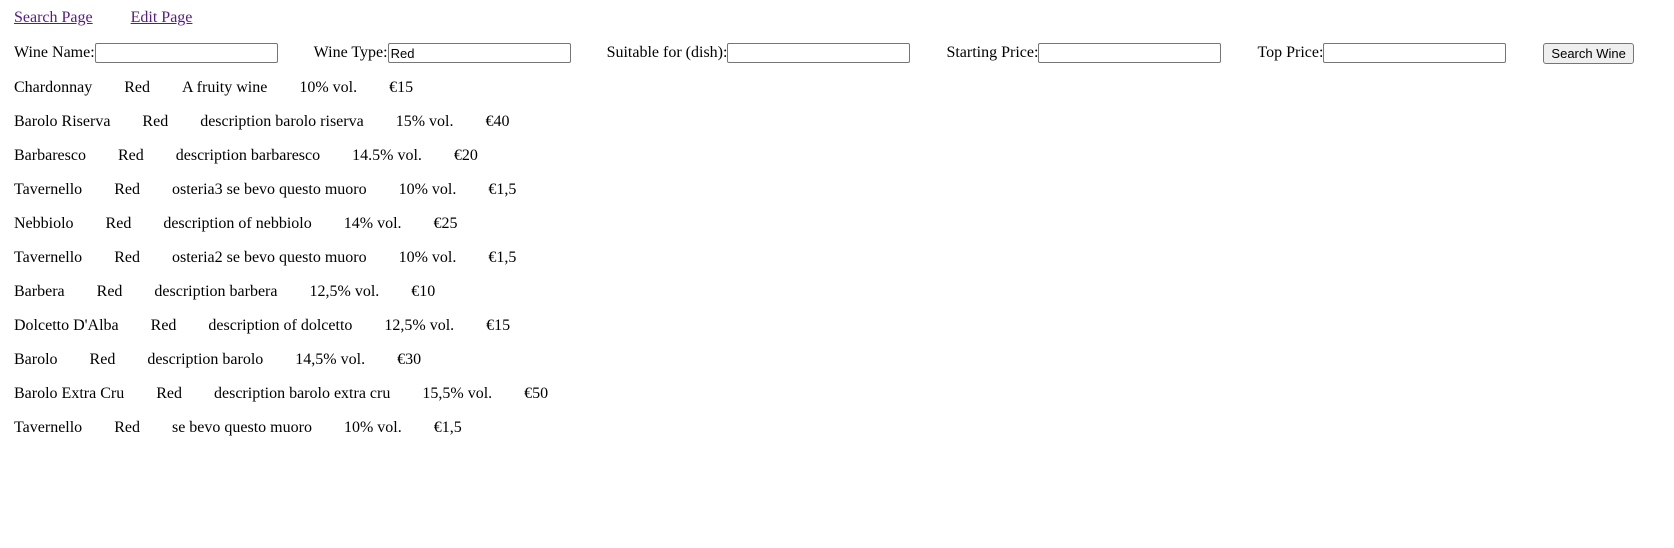 Image resolution: width=1674 pixels, height=548 pixels. What do you see at coordinates (237, 223) in the screenshot?
I see `wine-description: description of nebbiolo` at bounding box center [237, 223].